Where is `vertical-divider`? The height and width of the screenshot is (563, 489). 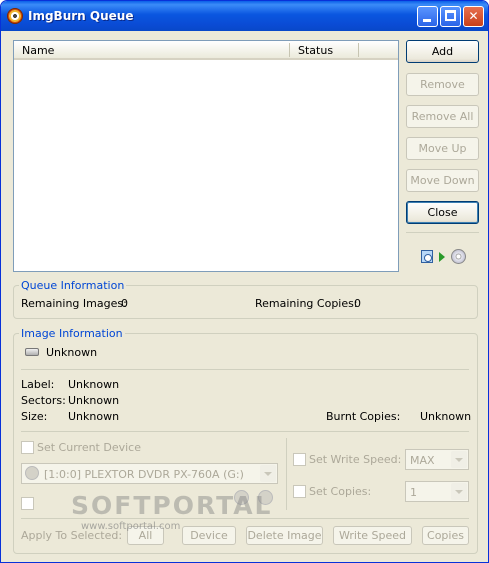
vertical-divider is located at coordinates (286, 474).